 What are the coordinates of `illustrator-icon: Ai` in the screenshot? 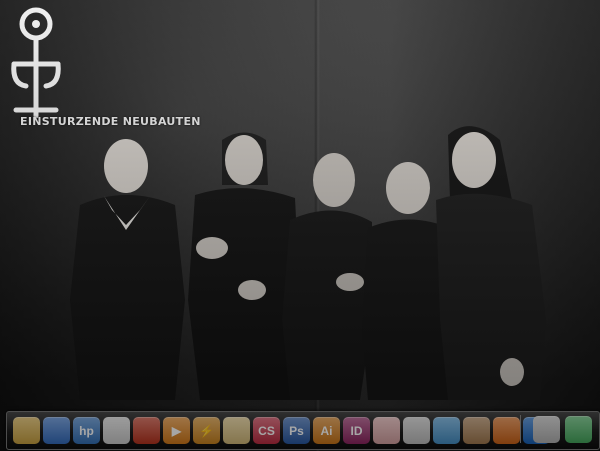 It's located at (326, 430).